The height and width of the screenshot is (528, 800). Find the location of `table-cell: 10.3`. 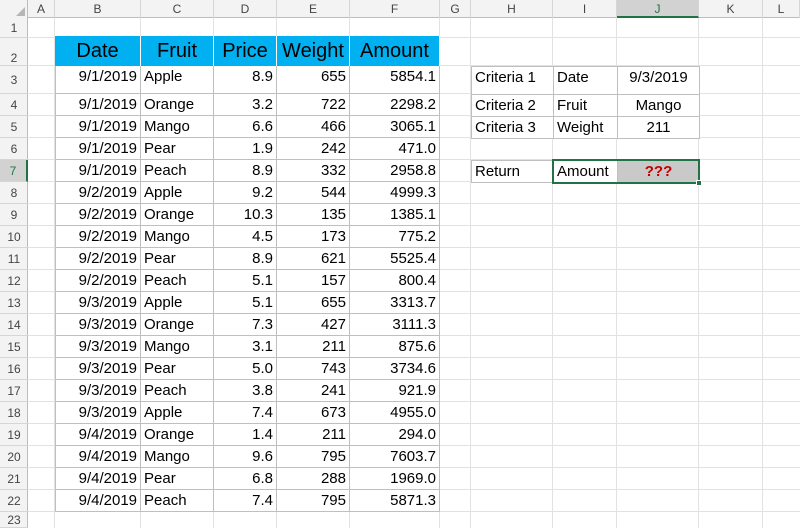

table-cell: 10.3 is located at coordinates (245, 215).